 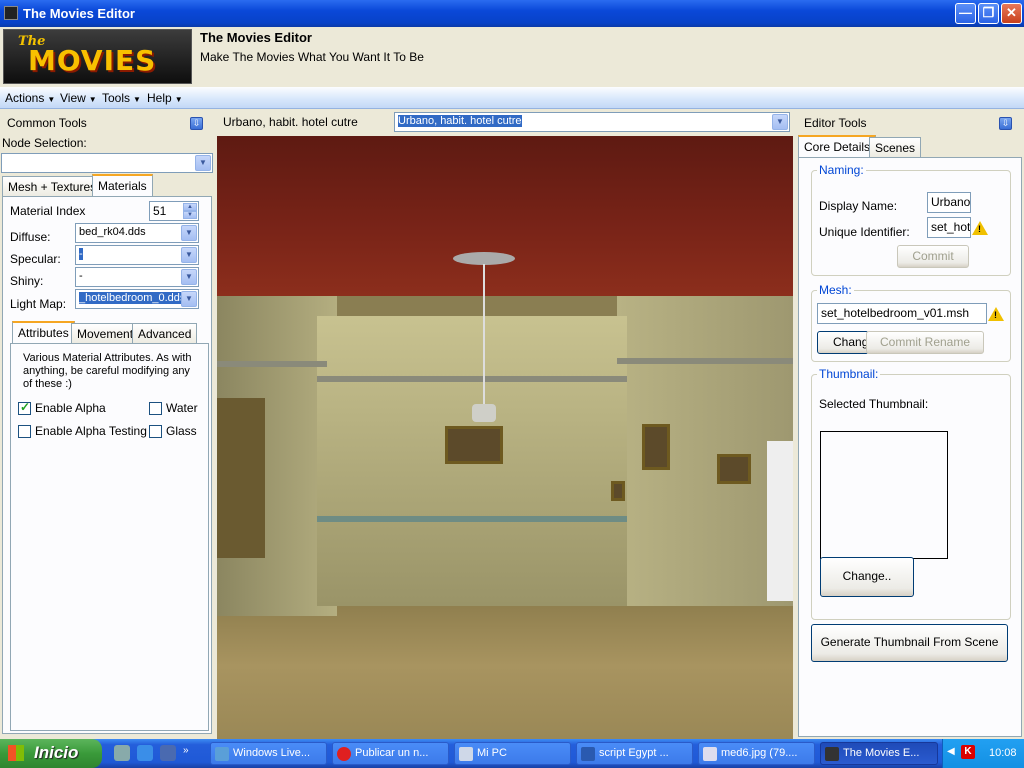 I want to click on mesh-field: set_hotelbedroom_v01.msh, so click(x=902, y=313).